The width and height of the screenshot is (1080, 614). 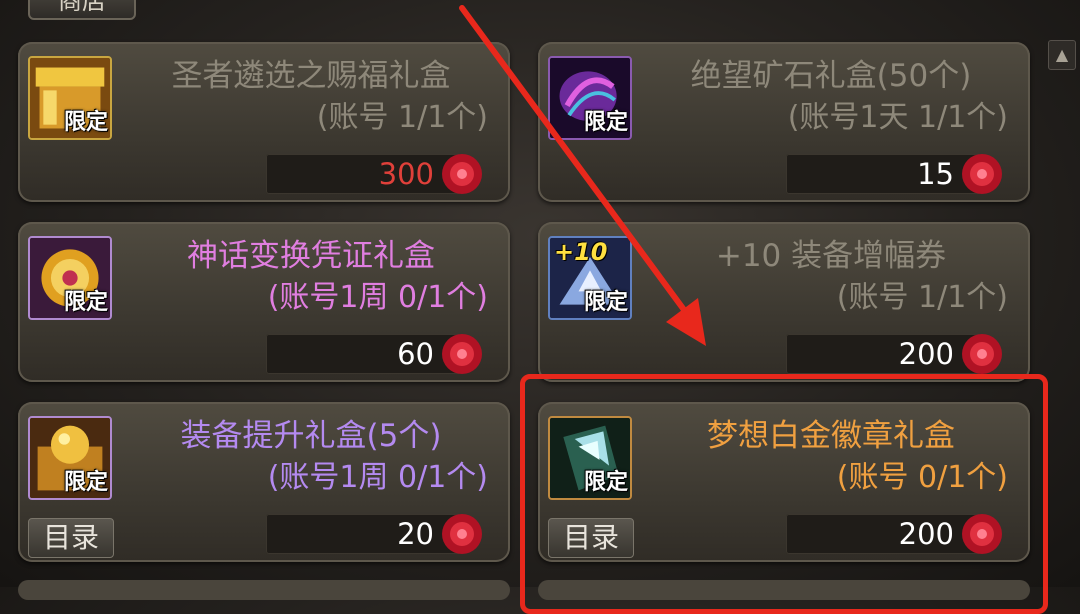 I want to click on item-price: 200, so click(x=926, y=354).